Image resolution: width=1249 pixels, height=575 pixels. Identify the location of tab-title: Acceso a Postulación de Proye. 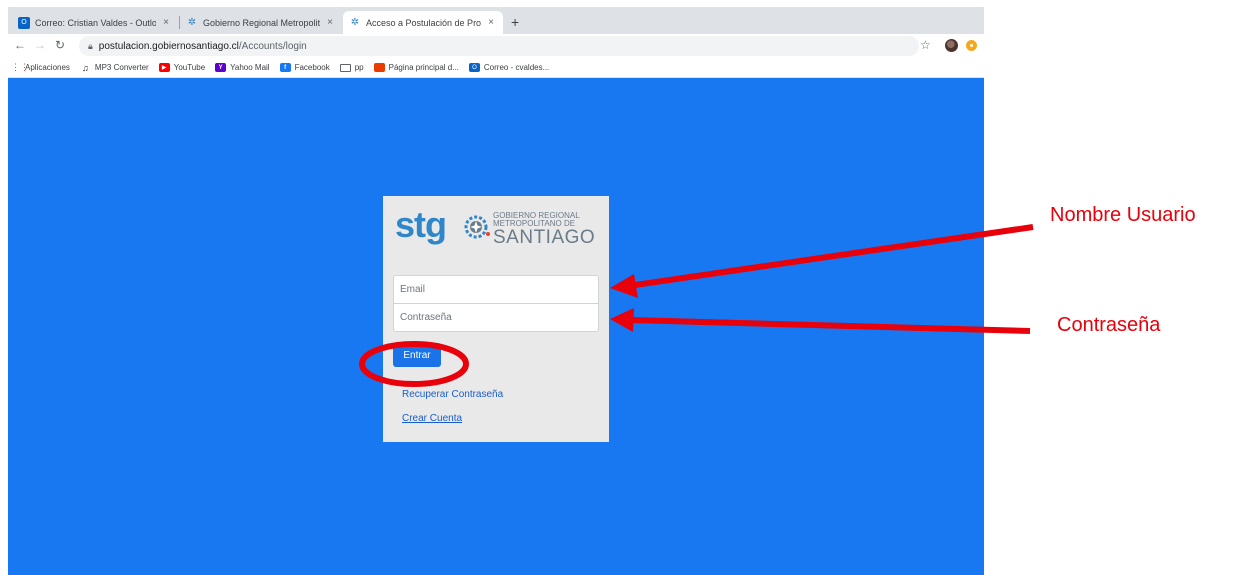
(423, 22).